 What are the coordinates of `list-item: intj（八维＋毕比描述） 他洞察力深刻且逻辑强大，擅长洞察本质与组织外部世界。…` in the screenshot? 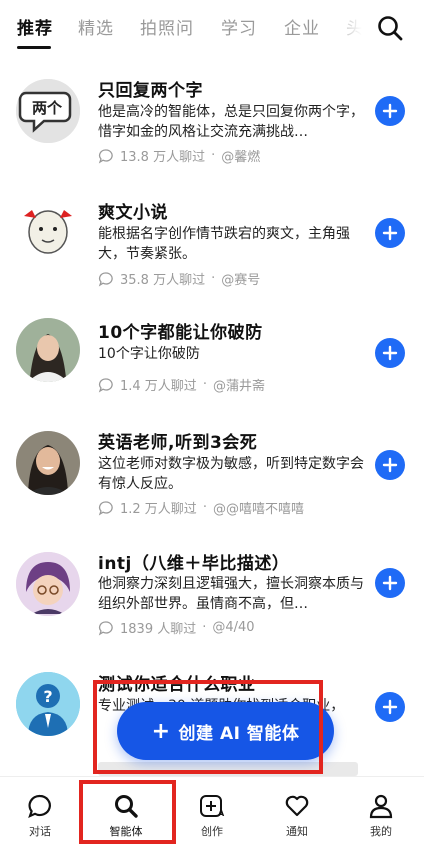 It's located at (212, 614).